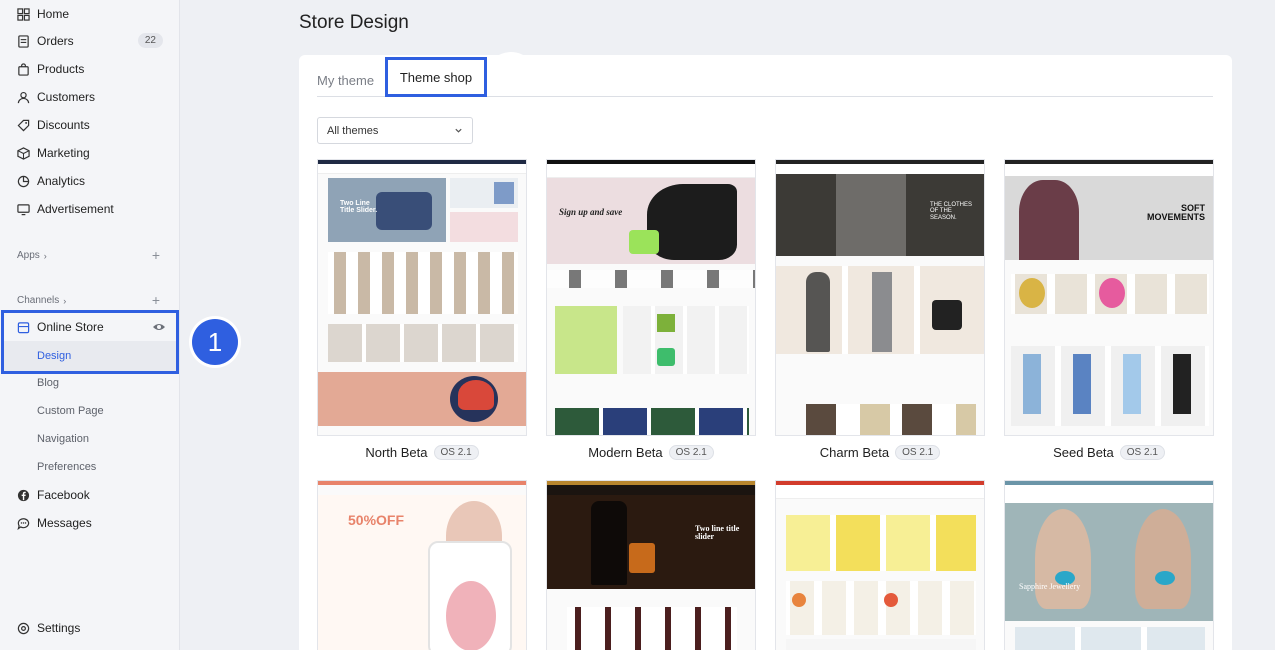 Image resolution: width=1275 pixels, height=650 pixels. I want to click on sidebar-subitem-custom-page: Custom Page, so click(90, 411).